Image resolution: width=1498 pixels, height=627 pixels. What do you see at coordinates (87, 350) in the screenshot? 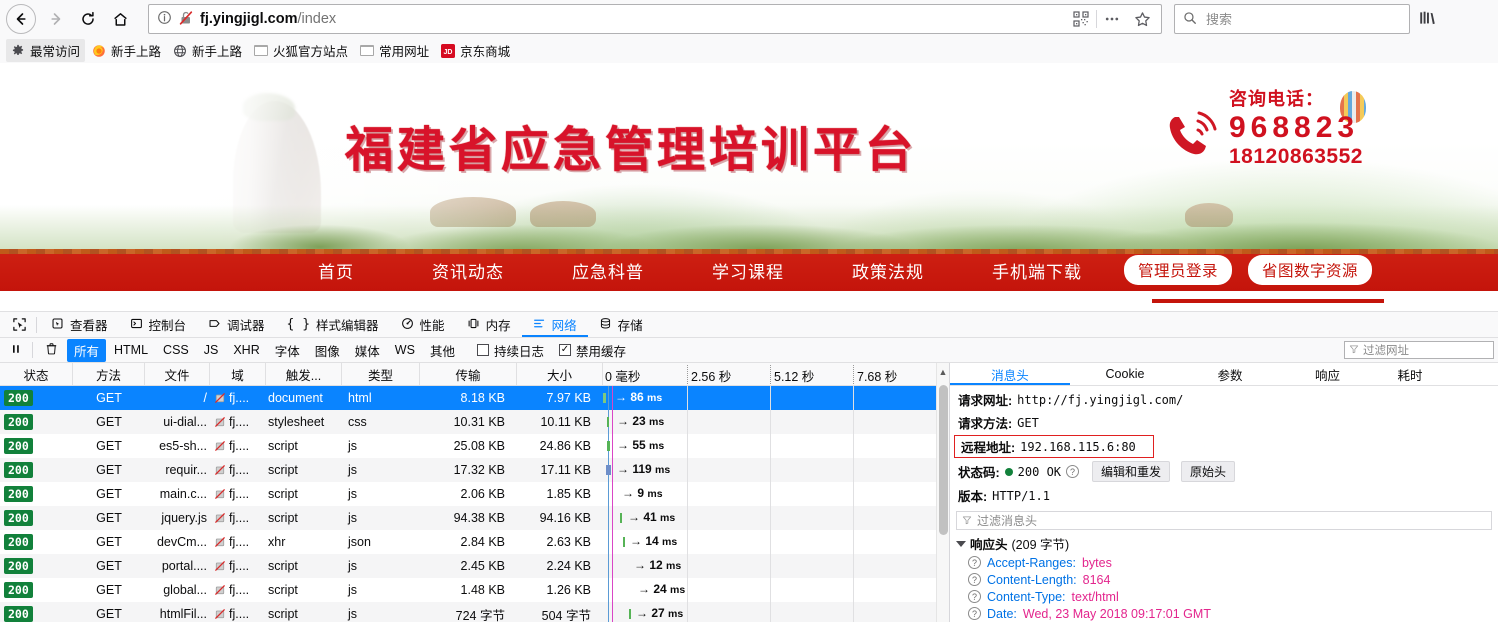
I see `filter-all: 所有` at bounding box center [87, 350].